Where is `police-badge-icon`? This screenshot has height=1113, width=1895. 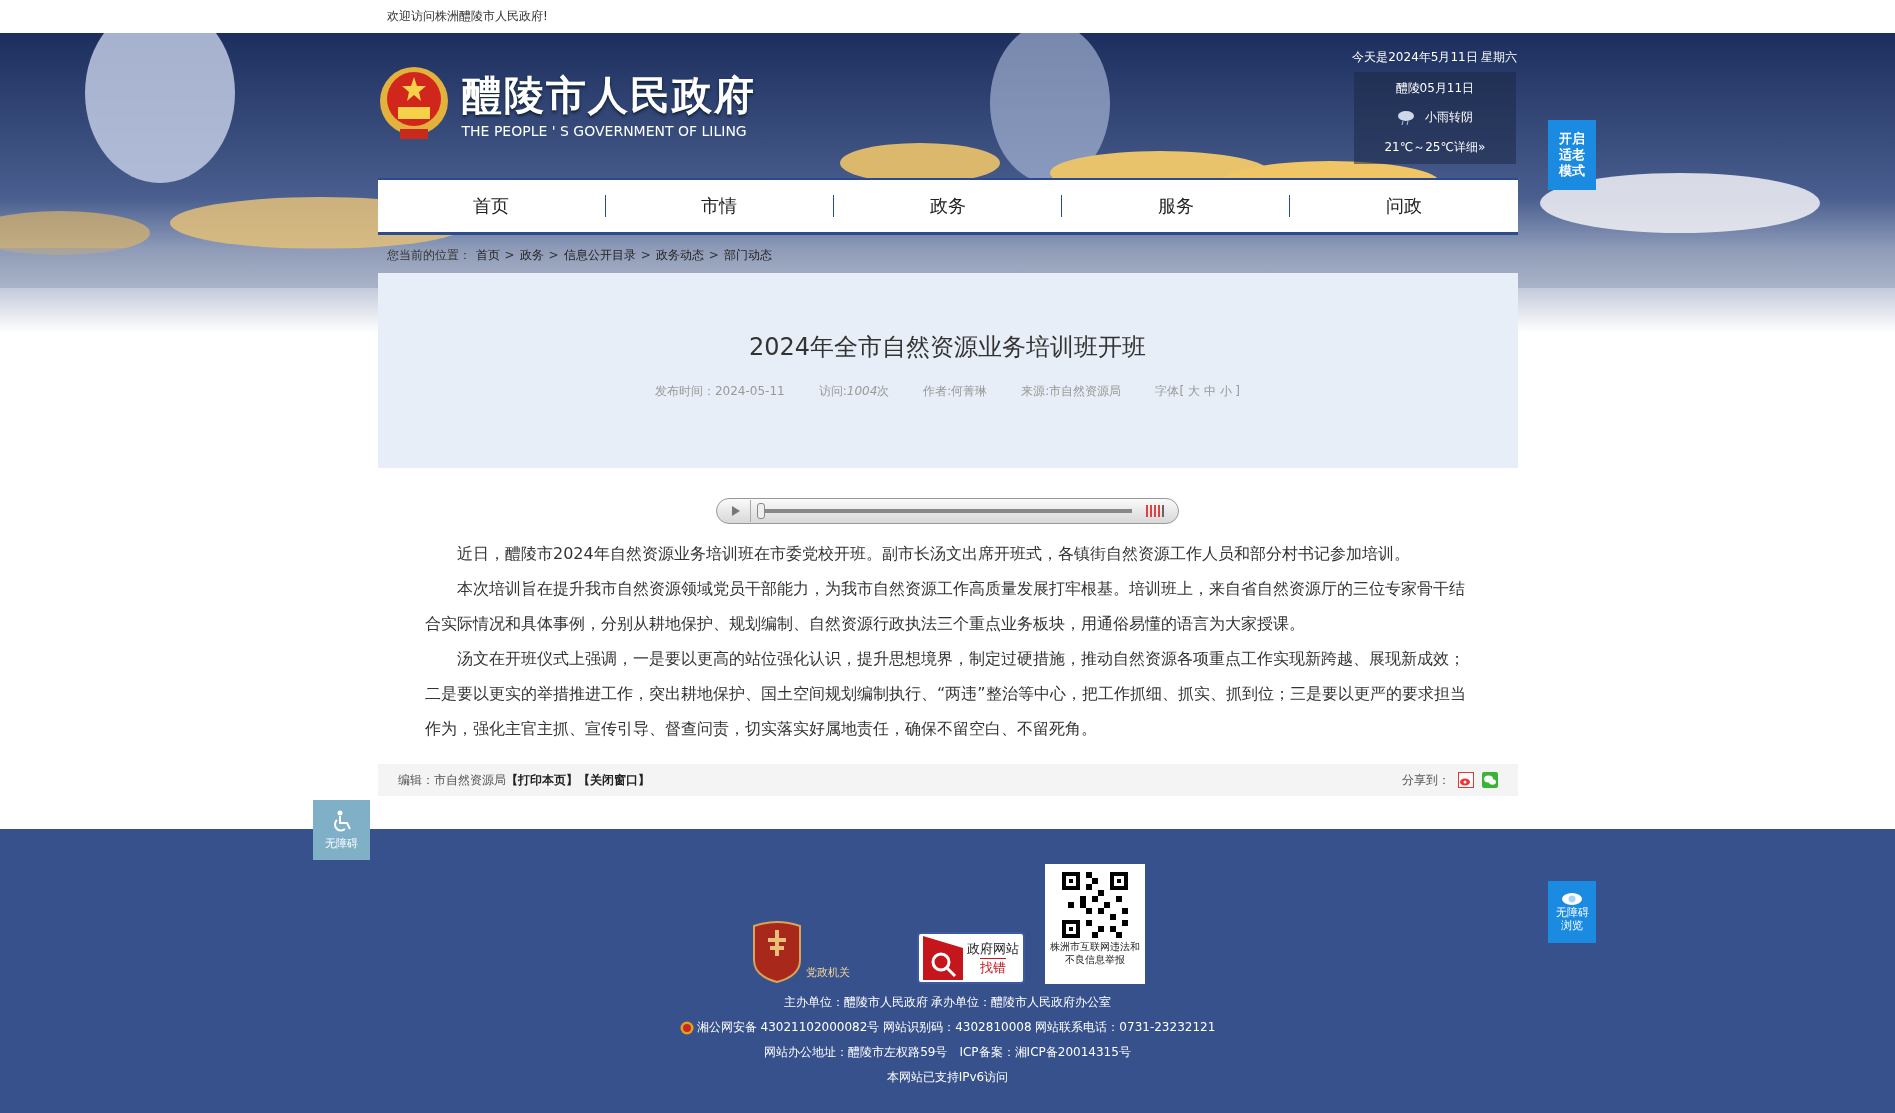 police-badge-icon is located at coordinates (686, 1027).